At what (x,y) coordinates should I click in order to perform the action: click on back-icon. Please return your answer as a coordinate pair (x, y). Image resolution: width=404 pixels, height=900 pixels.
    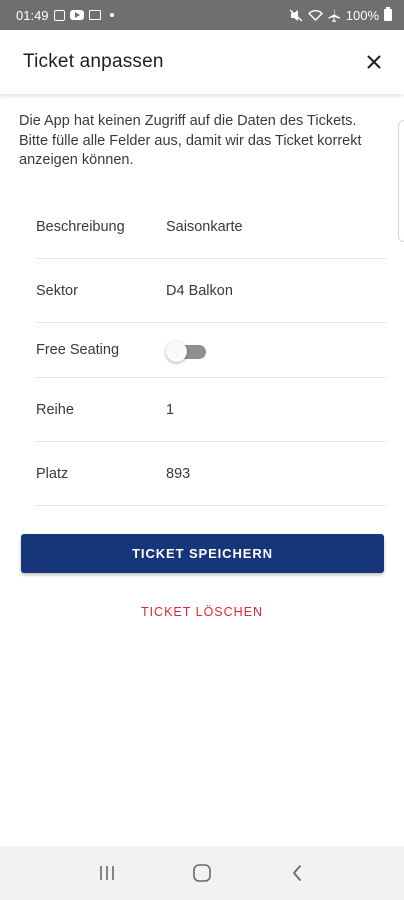
    Looking at the image, I should click on (296, 873).